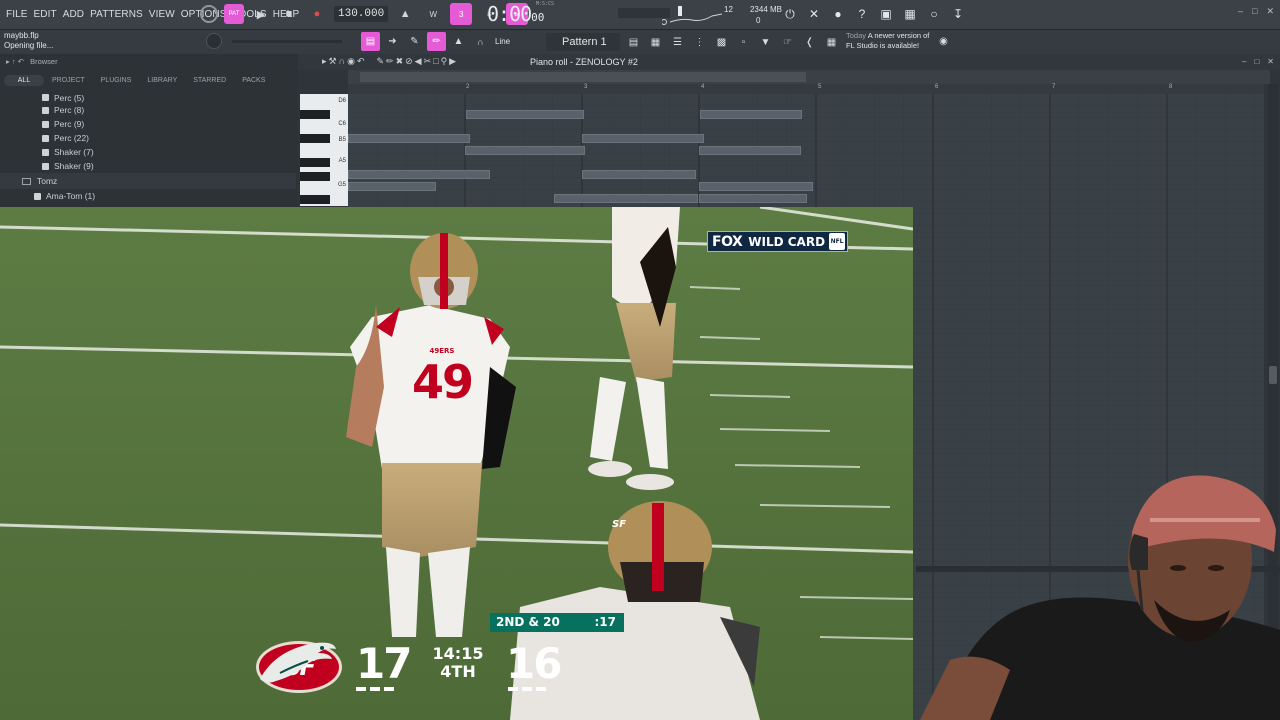 The image size is (1280, 720). What do you see at coordinates (45, 14) in the screenshot?
I see `menu-edit: EDIT` at bounding box center [45, 14].